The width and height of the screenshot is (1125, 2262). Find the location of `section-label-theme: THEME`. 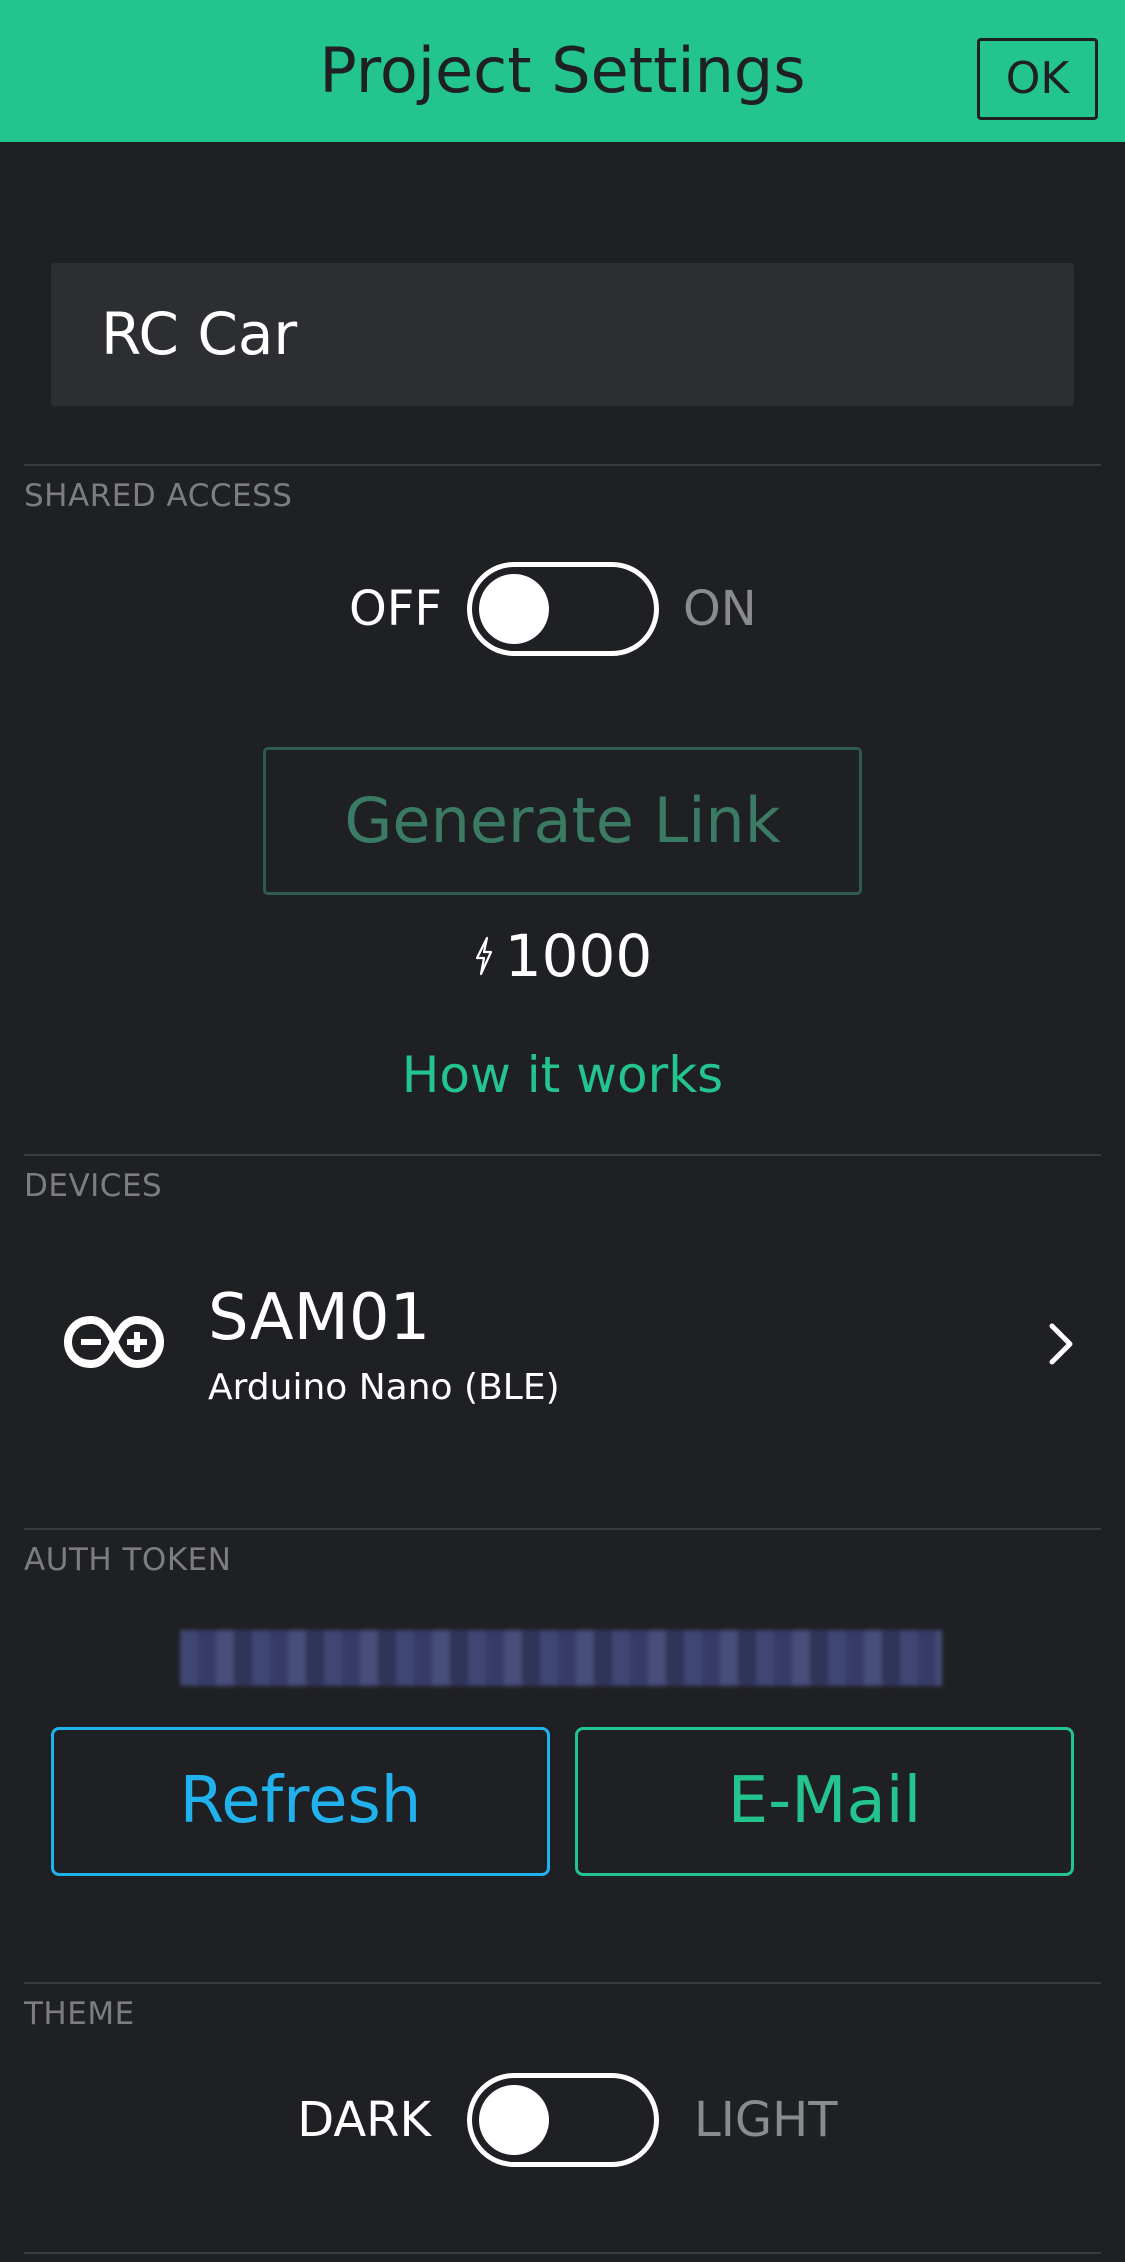

section-label-theme: THEME is located at coordinates (79, 2014).